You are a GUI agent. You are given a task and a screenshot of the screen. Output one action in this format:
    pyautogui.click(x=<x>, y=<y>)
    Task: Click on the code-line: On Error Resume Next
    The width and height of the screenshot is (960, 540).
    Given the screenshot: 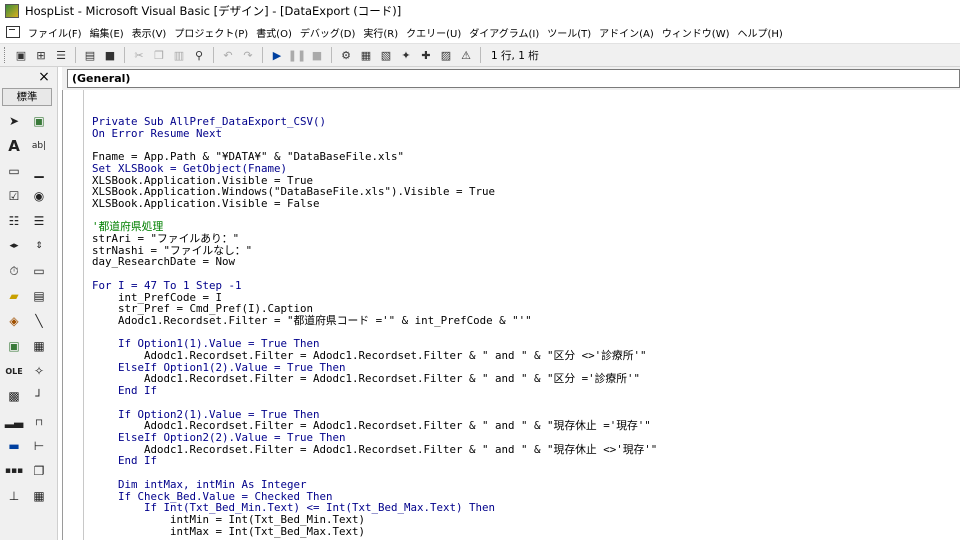 What is the action you would take?
    pyautogui.click(x=374, y=133)
    